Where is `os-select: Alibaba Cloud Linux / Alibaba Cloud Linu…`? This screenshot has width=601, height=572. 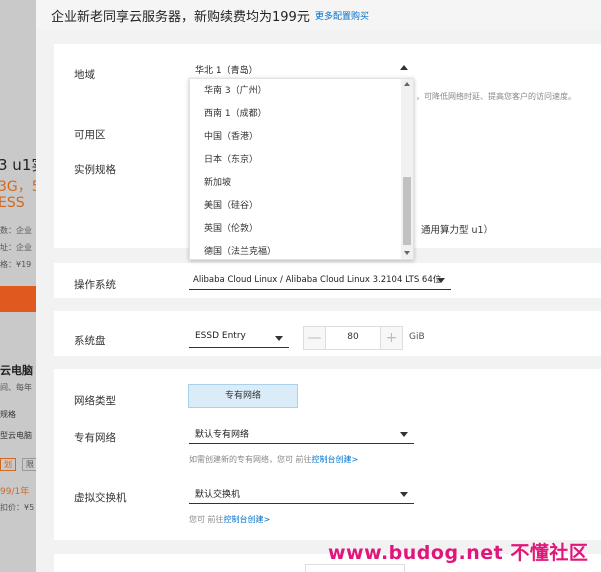
os-select: Alibaba Cloud Linux / Alibaba Cloud Linu… is located at coordinates (320, 280).